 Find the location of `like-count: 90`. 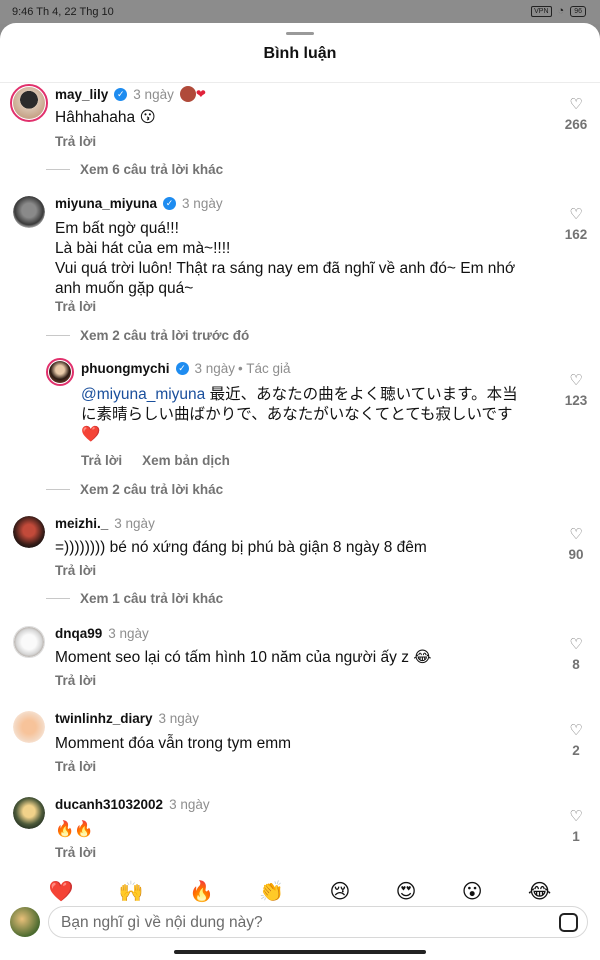

like-count: 90 is located at coordinates (576, 554).